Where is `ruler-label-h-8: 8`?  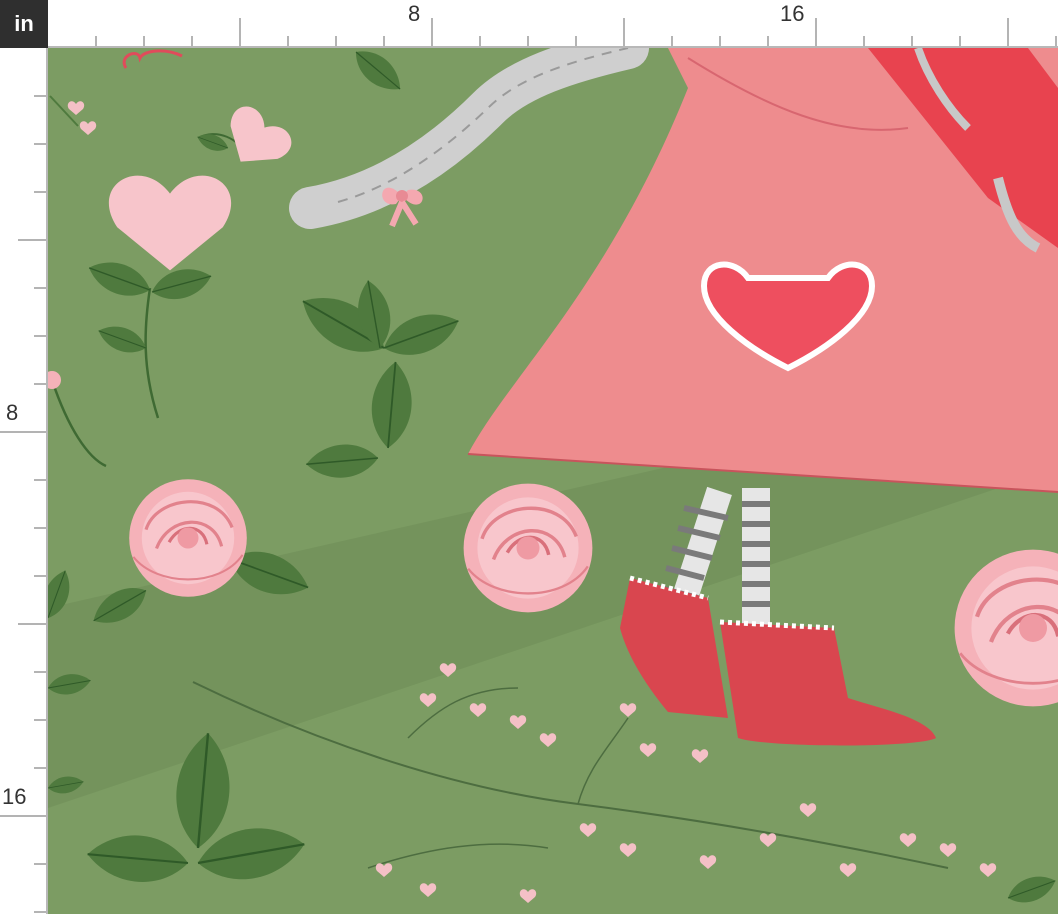 ruler-label-h-8: 8 is located at coordinates (414, 13).